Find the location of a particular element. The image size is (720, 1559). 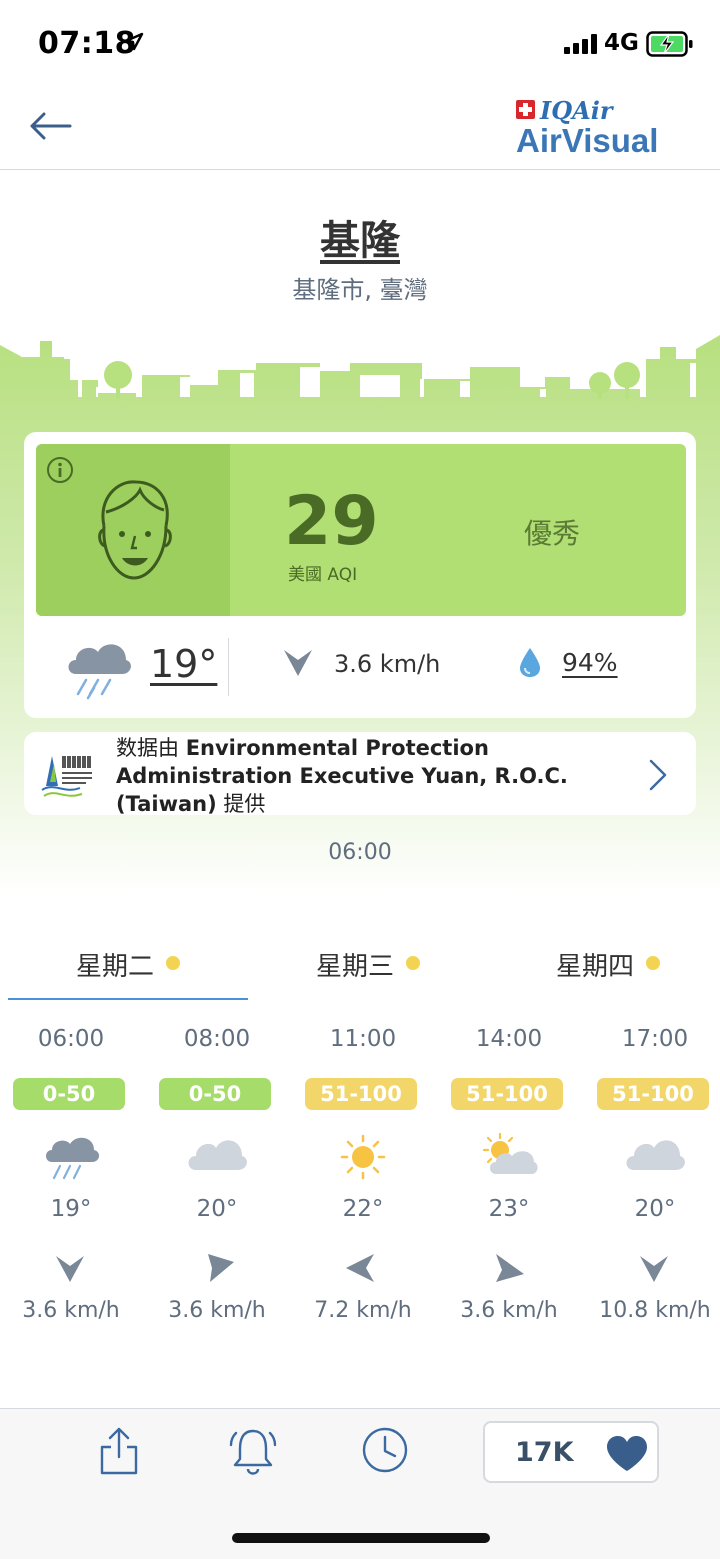

active-tab-underline is located at coordinates (128, 999).